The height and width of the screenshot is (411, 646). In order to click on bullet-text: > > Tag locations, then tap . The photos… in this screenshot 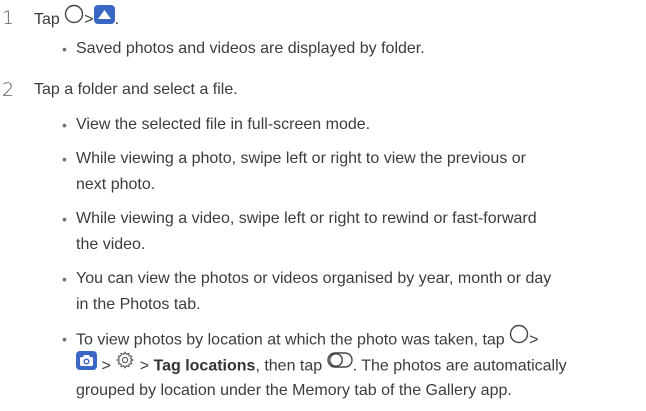, I will do `click(359, 365)`.